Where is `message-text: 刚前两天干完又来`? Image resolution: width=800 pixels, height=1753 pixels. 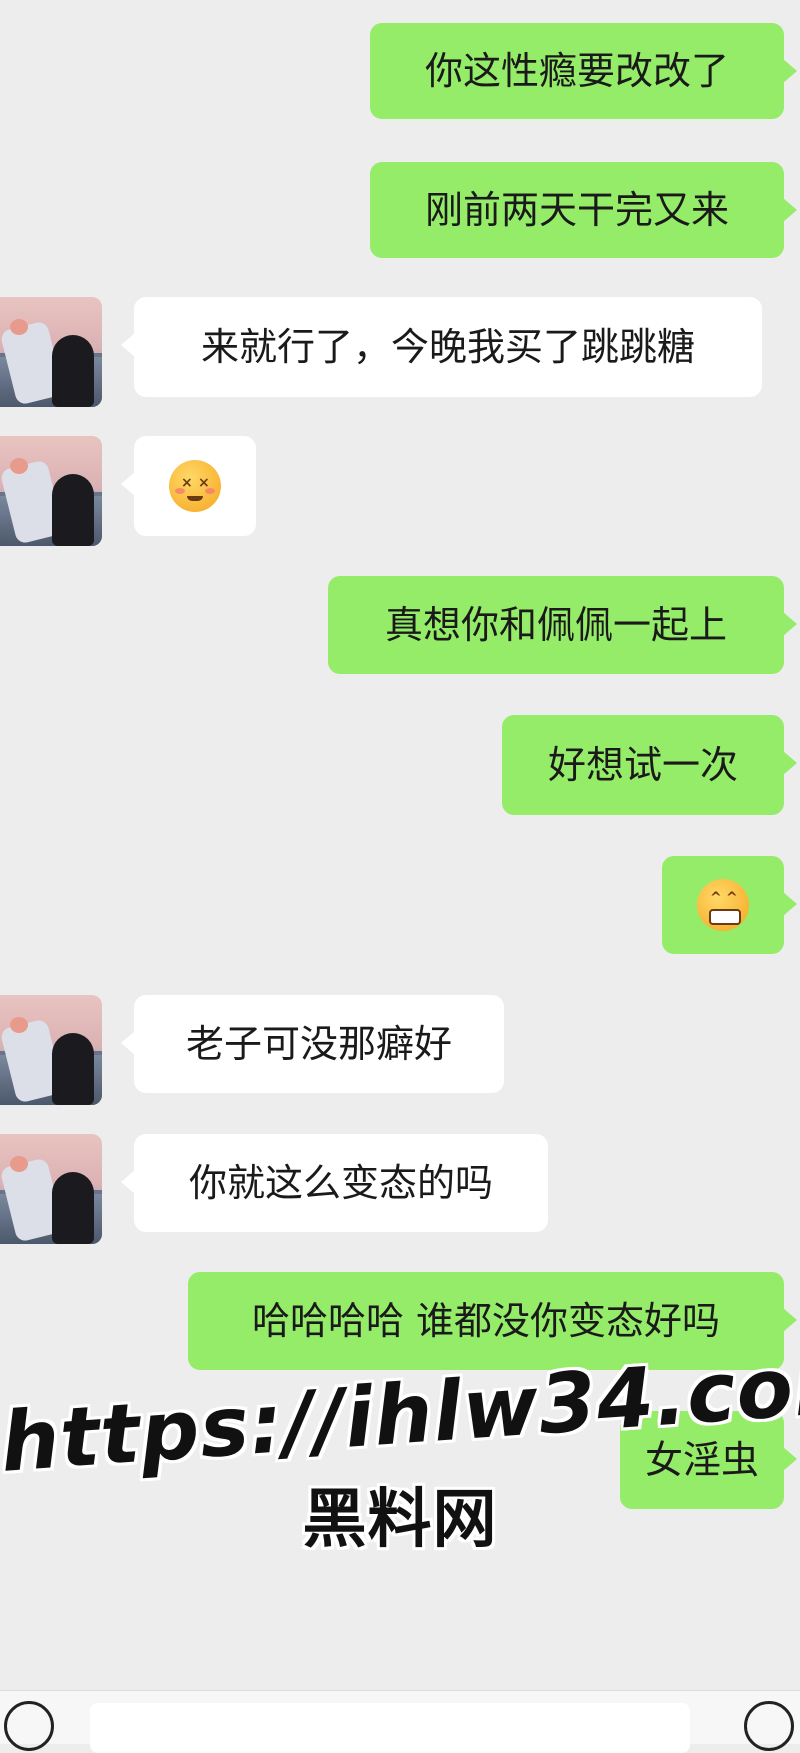 message-text: 刚前两天干完又来 is located at coordinates (576, 210).